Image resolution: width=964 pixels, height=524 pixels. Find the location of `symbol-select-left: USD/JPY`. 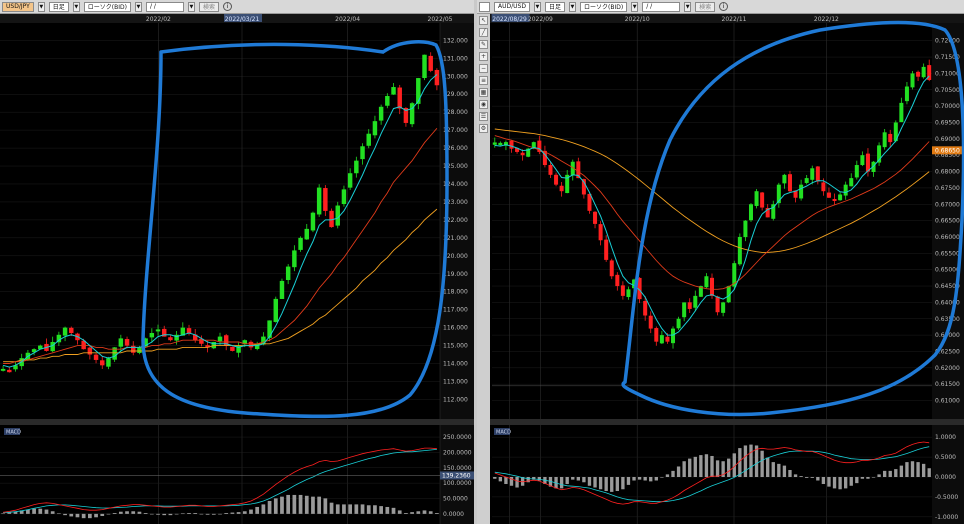

symbol-select-left: USD/JPY is located at coordinates (18, 6).